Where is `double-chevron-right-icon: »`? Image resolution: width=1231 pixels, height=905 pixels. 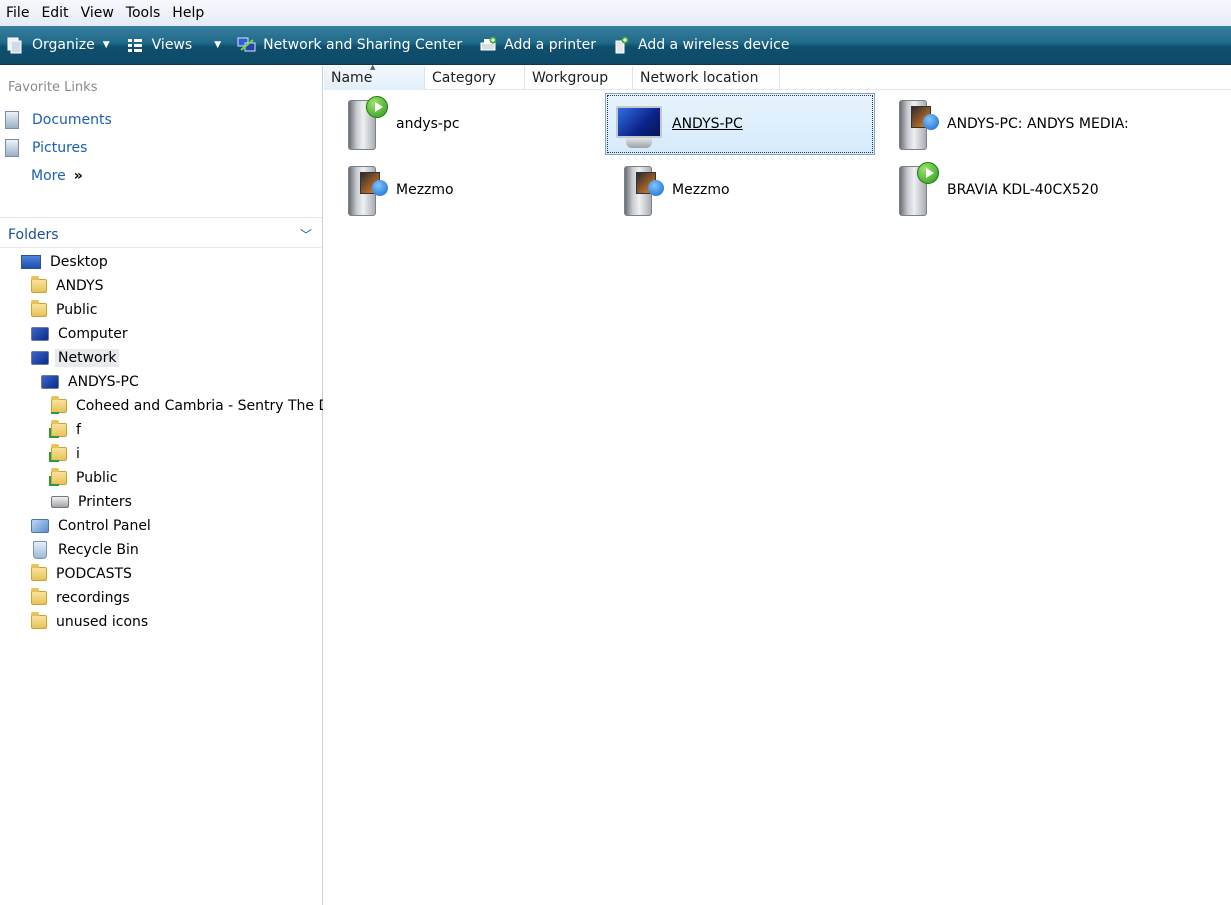 double-chevron-right-icon: » is located at coordinates (78, 176).